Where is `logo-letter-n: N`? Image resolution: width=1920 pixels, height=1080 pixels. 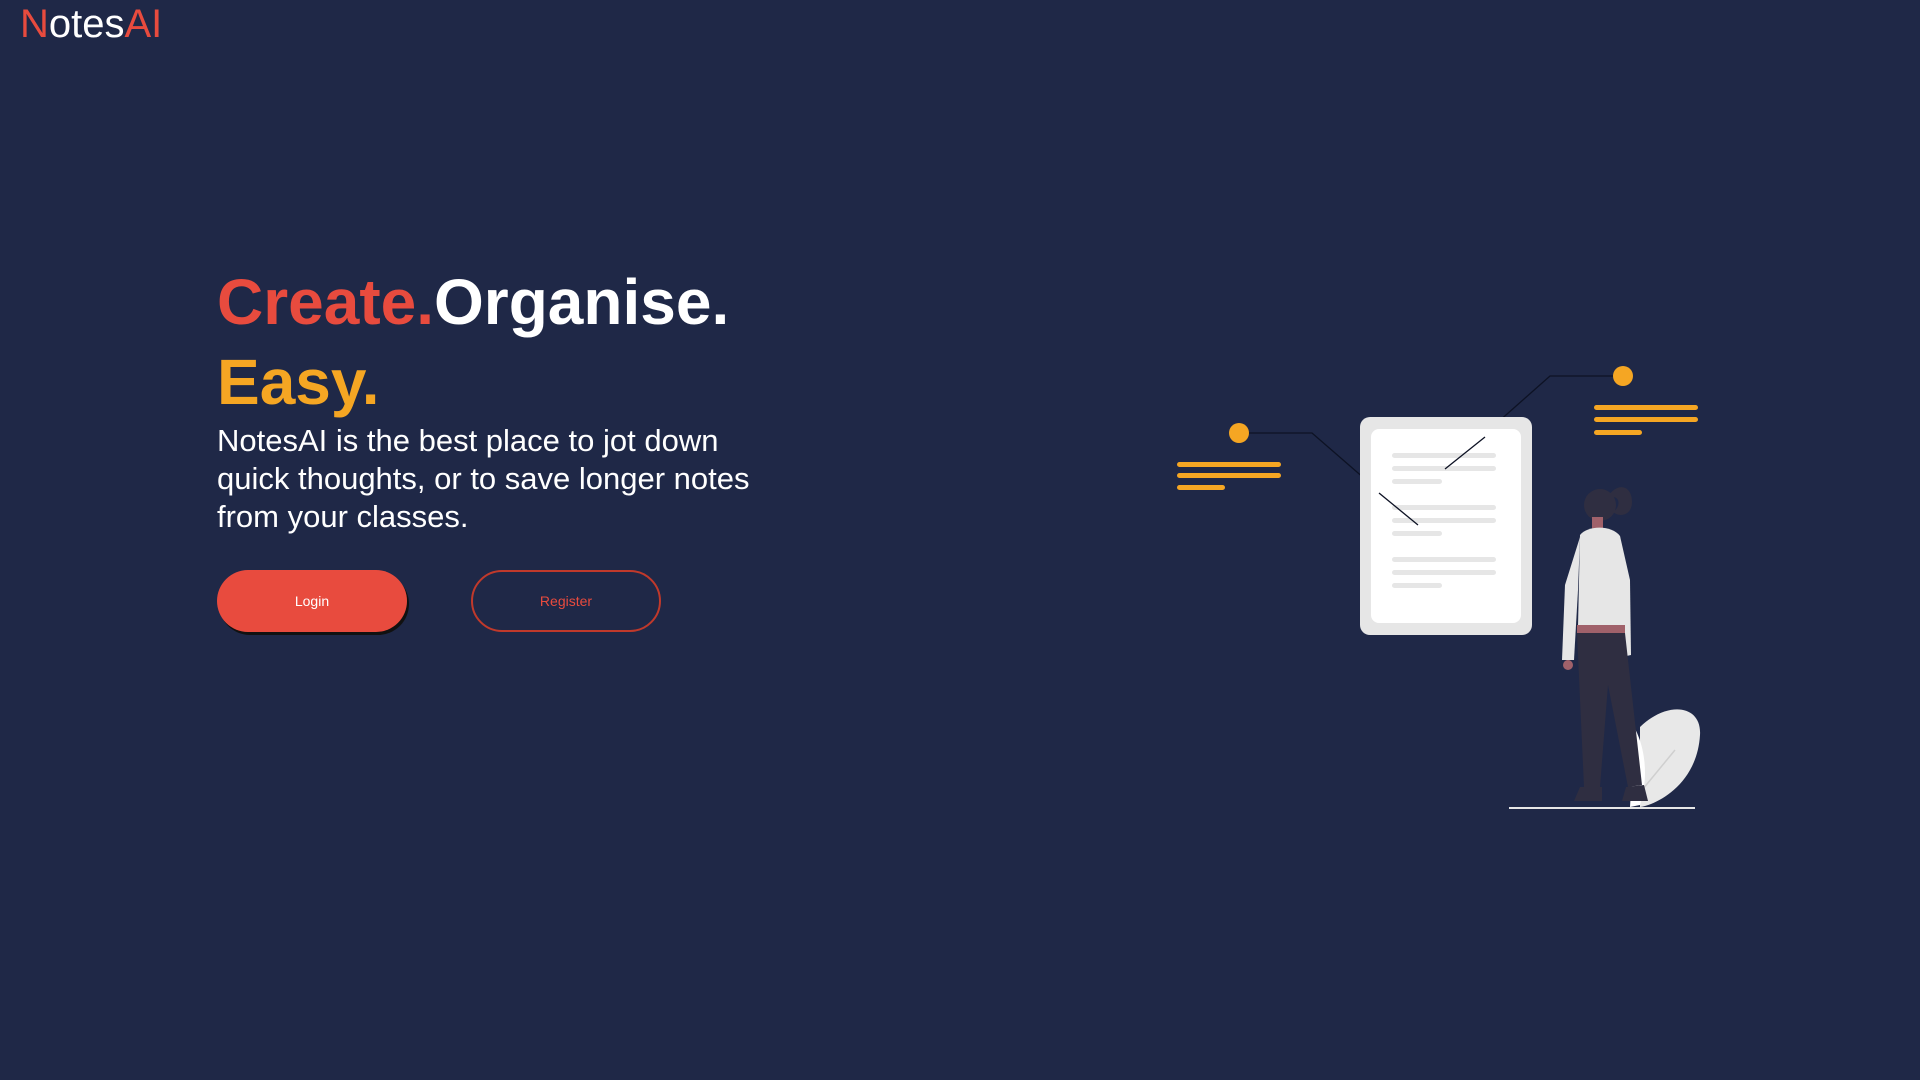 logo-letter-n: N is located at coordinates (34, 24).